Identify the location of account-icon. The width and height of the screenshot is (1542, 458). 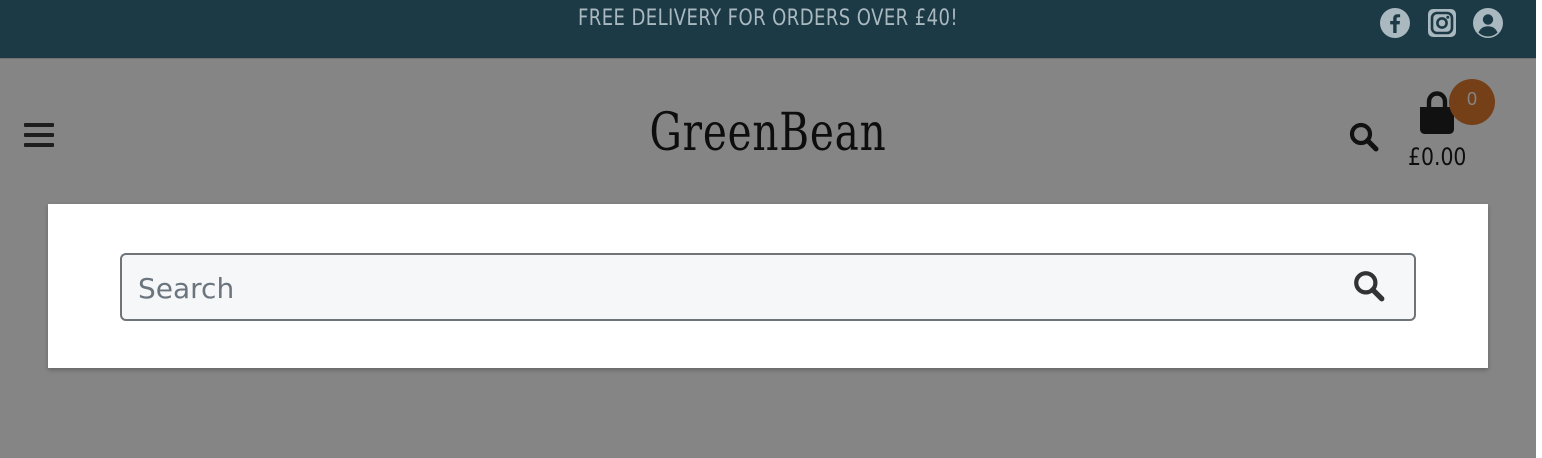
(1488, 23).